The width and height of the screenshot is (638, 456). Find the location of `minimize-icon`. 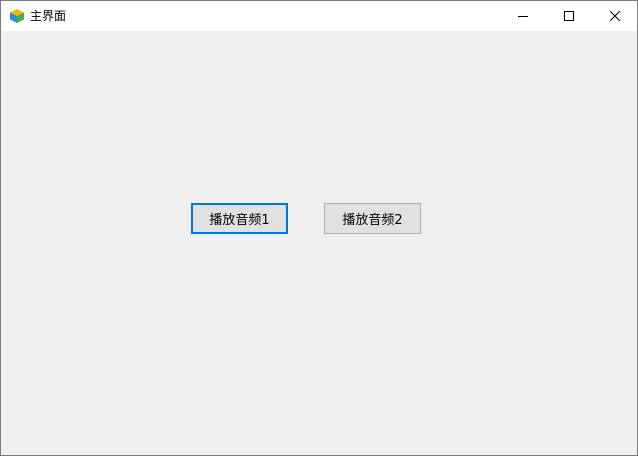

minimize-icon is located at coordinates (523, 16).